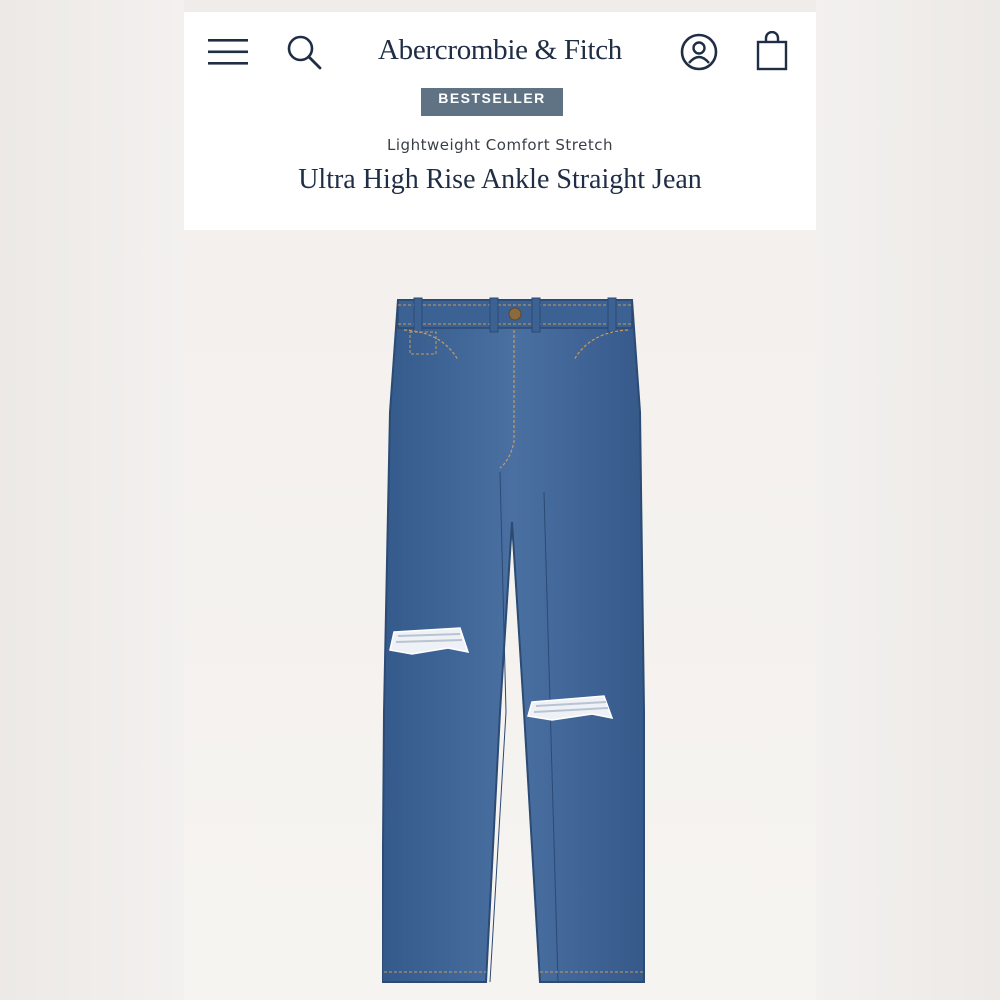 The image size is (1000, 1000). Describe the element at coordinates (500, 145) in the screenshot. I see `product-fabric-label: Lightweight Comfort Stretch` at that location.